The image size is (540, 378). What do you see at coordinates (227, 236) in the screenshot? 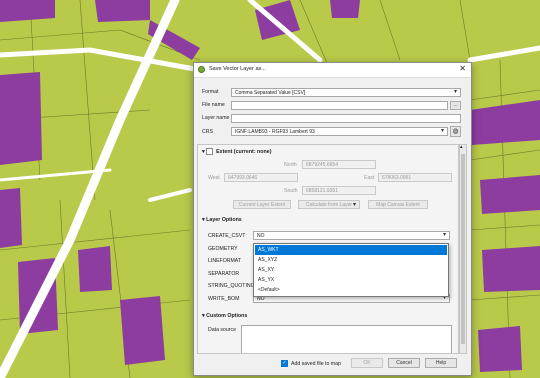
I see `option-label: CREATE_CSVT` at bounding box center [227, 236].